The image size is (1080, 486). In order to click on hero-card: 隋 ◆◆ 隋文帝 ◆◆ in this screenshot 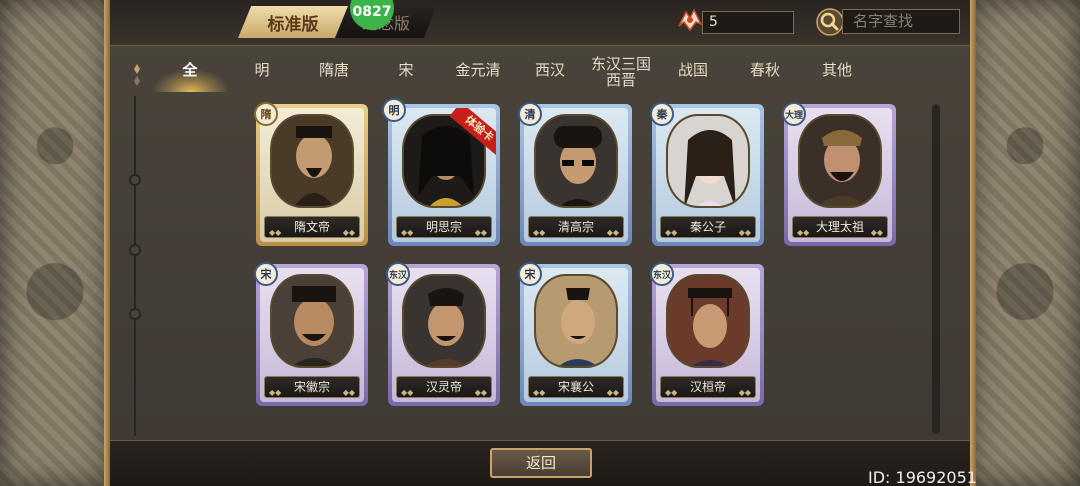, I will do `click(311, 174)`.